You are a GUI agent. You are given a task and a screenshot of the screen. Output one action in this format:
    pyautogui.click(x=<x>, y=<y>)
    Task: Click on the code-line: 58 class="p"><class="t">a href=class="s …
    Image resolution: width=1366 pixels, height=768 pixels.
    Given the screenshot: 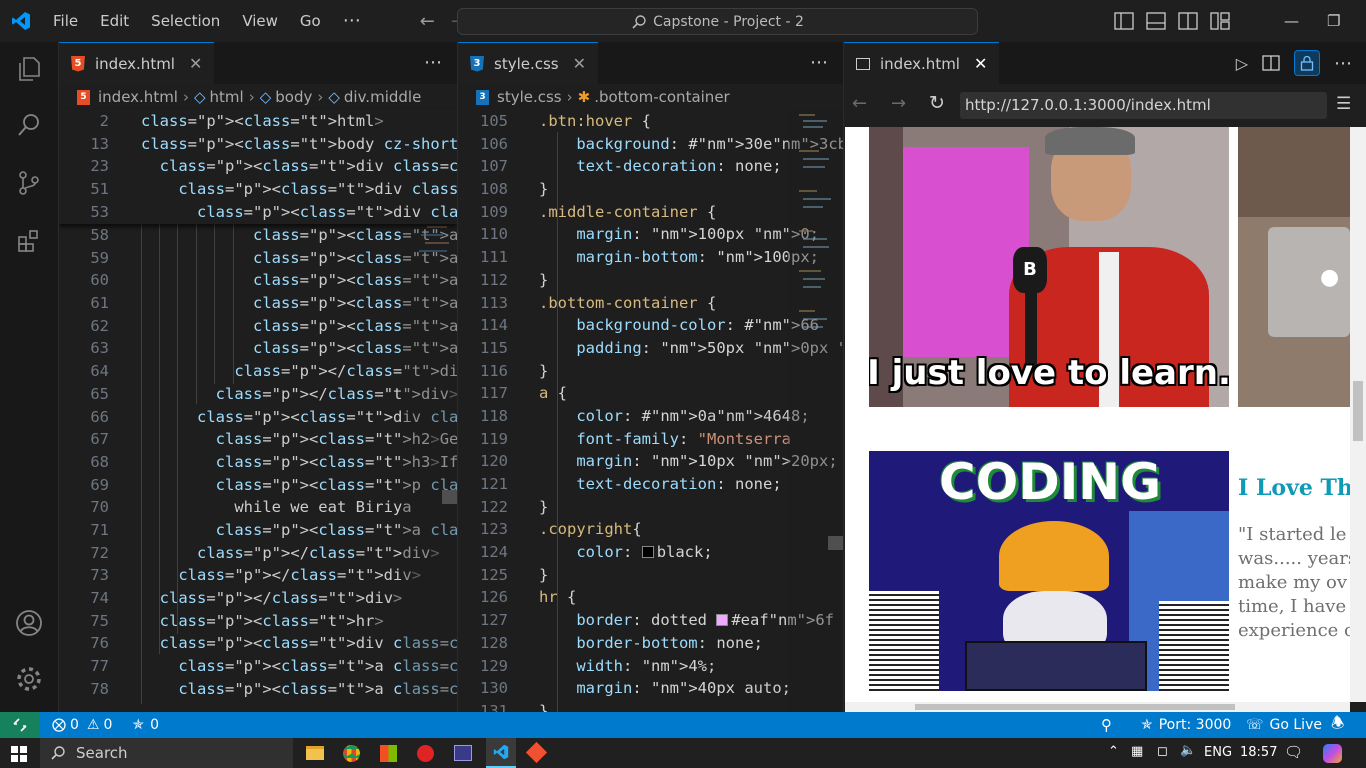 What is the action you would take?
    pyautogui.click(x=258, y=235)
    